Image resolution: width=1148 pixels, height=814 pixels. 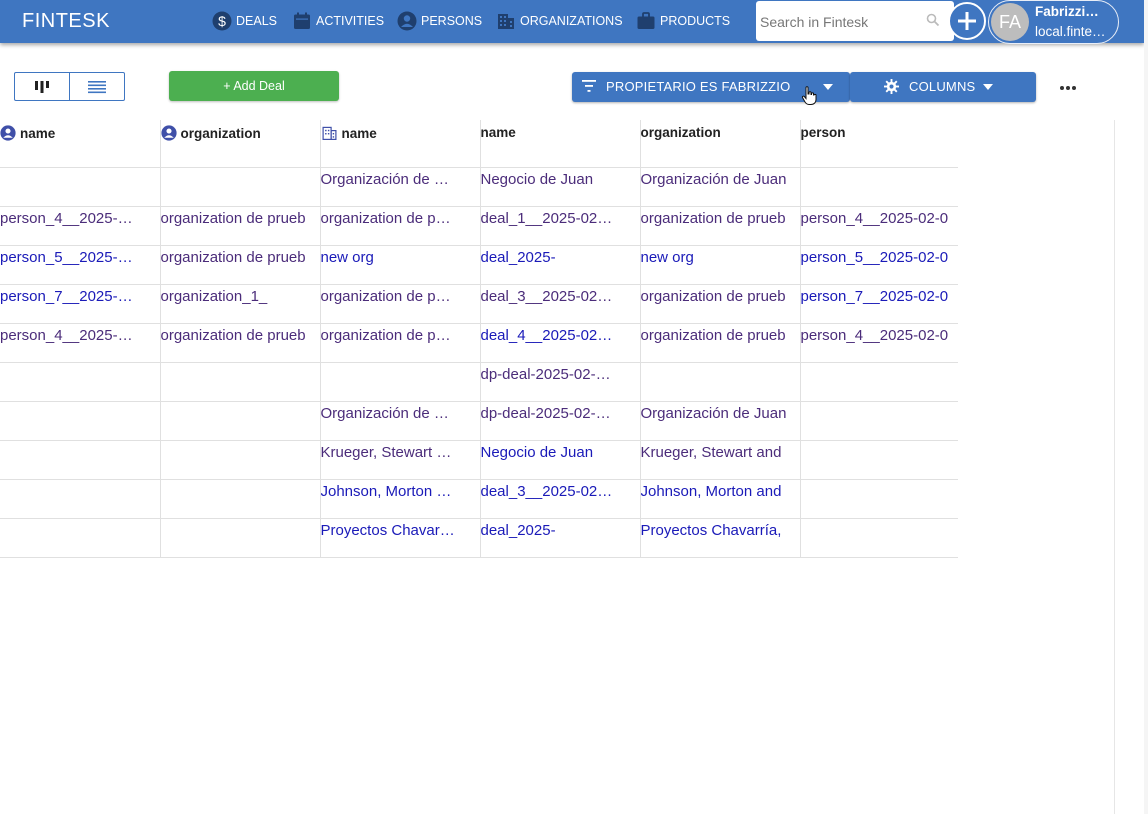 I want to click on nav-activities: ACTIVITIES, so click(x=338, y=21).